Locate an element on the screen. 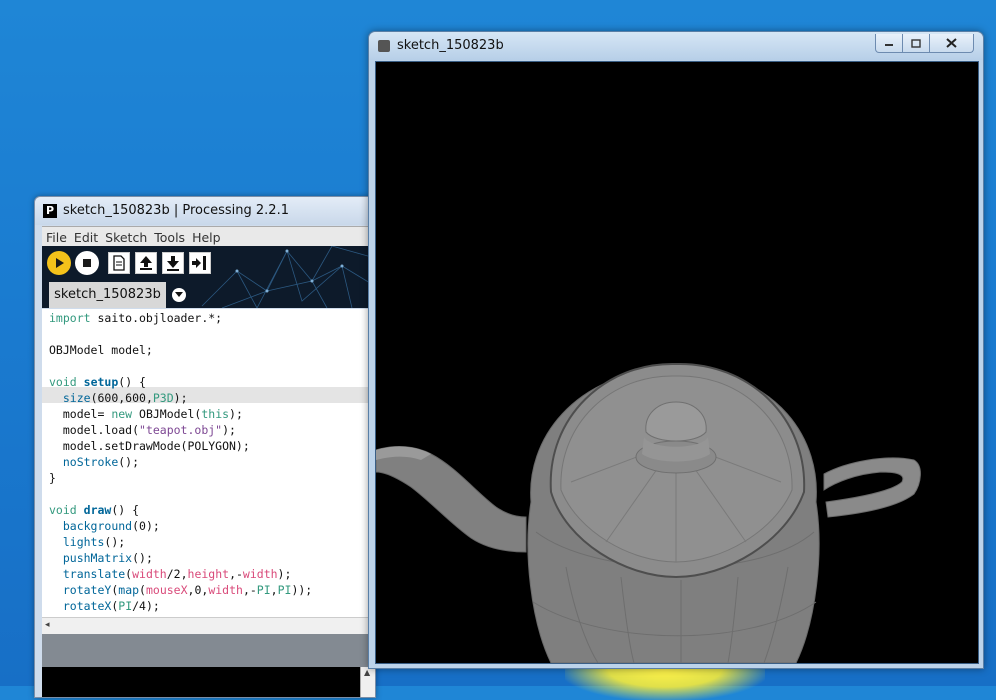  code-line: lights(); is located at coordinates (94, 542).